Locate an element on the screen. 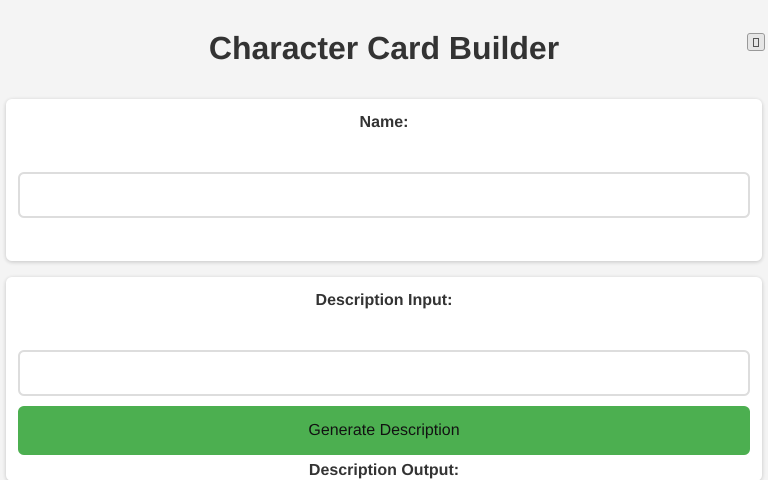 This screenshot has width=768, height=480. generate-description-button: Generate Description is located at coordinates (384, 430).